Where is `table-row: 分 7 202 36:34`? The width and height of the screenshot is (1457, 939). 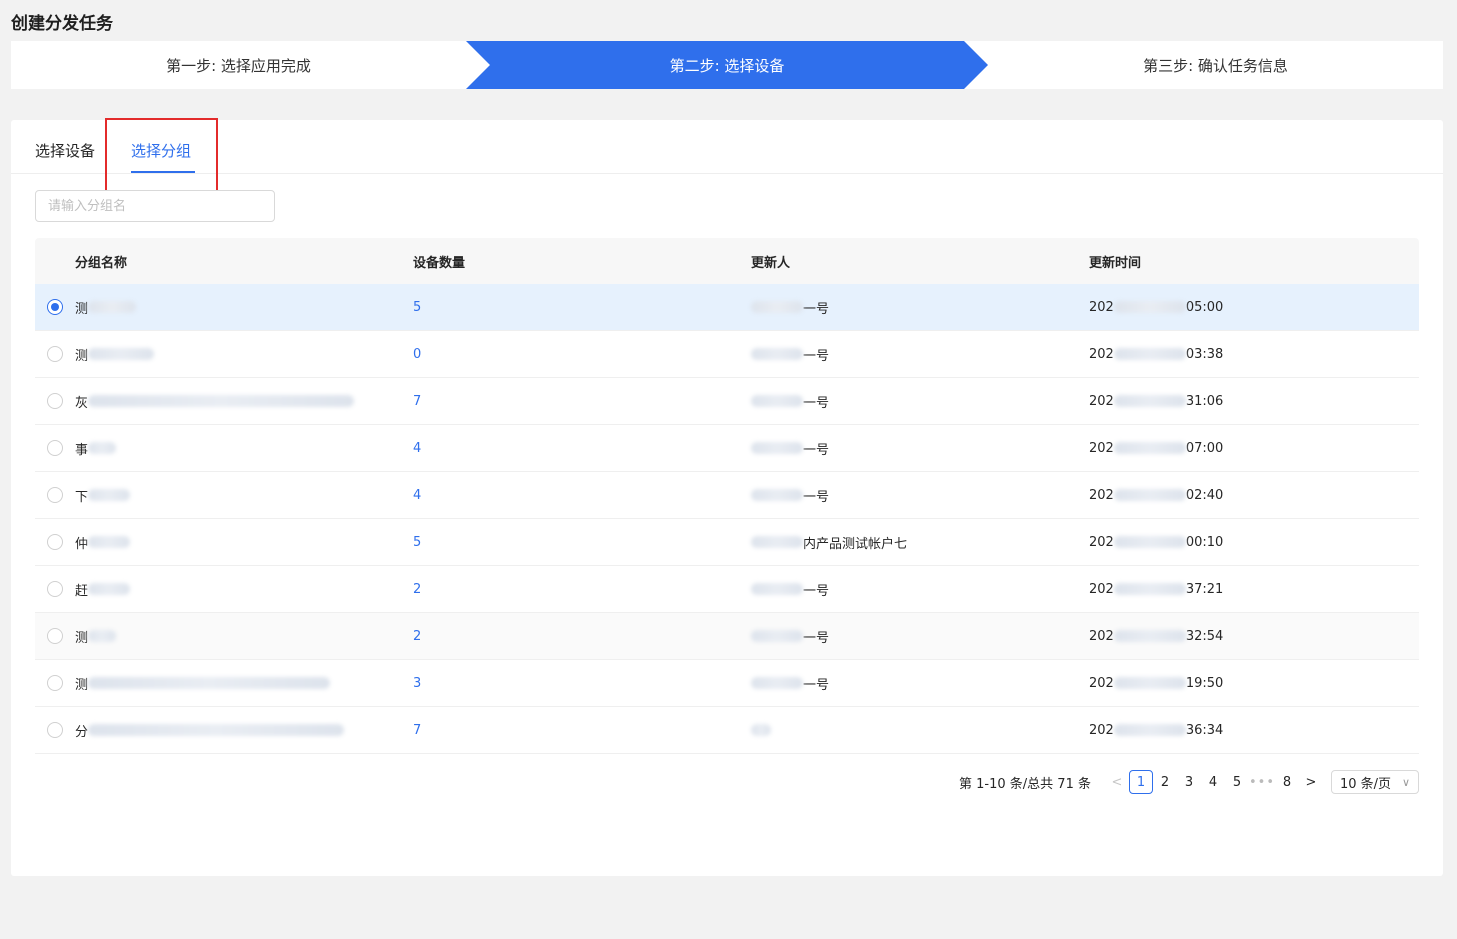
table-row: 分 7 202 36:34 is located at coordinates (727, 730).